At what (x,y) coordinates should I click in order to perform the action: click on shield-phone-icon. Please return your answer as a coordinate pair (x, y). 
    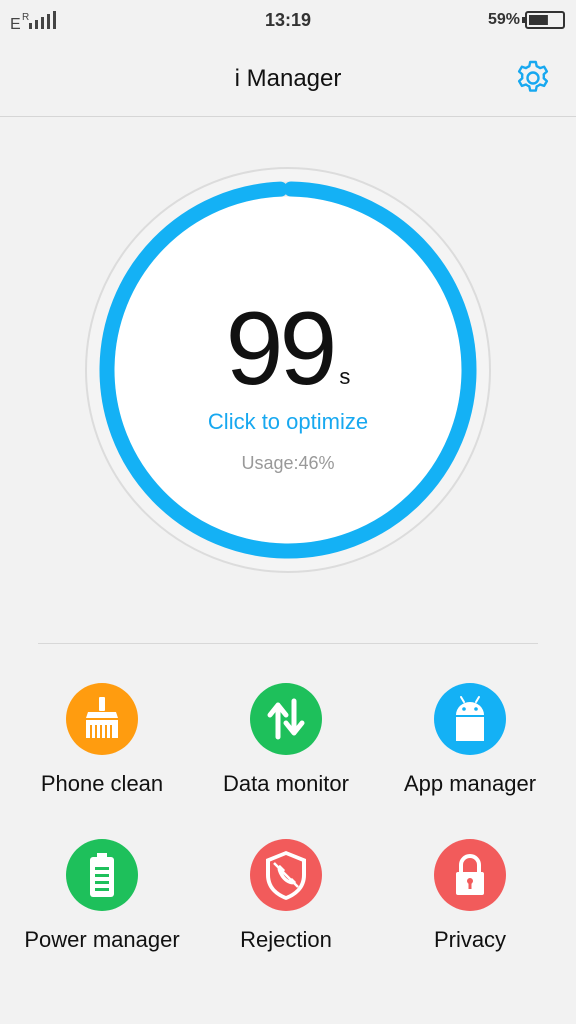
    Looking at the image, I should click on (286, 875).